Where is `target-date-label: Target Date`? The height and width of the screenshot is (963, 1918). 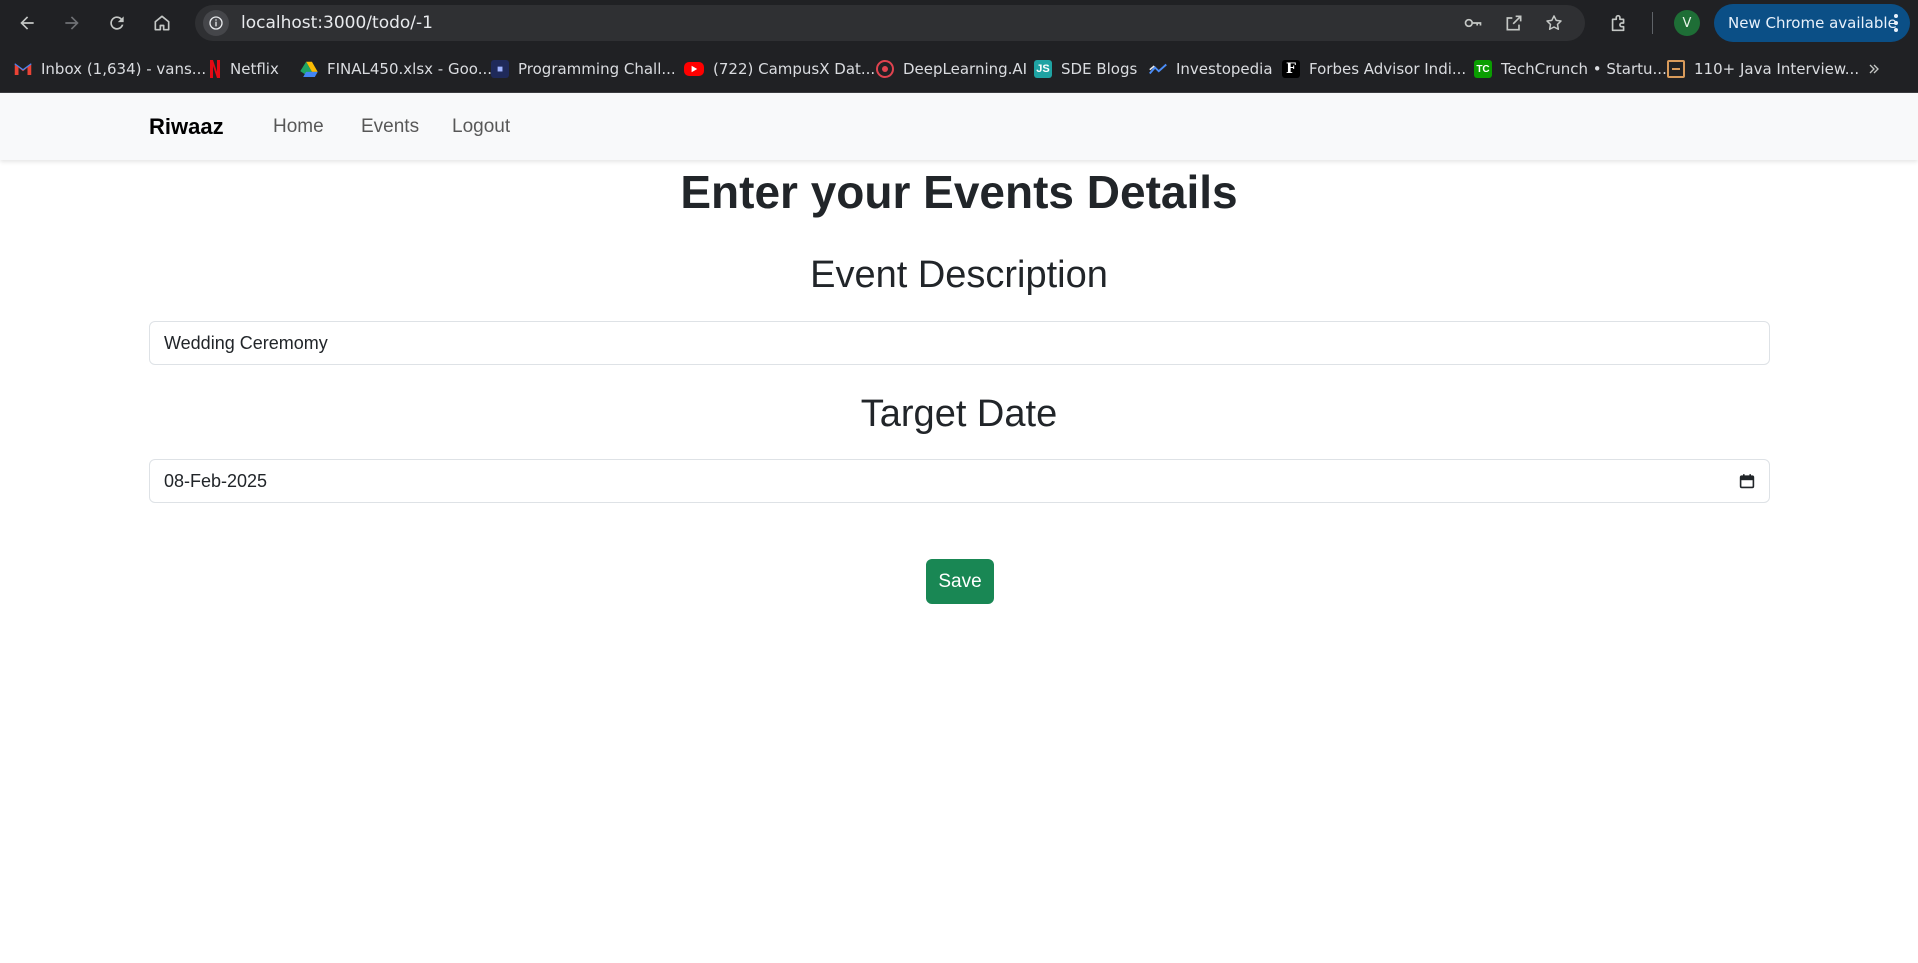 target-date-label: Target Date is located at coordinates (959, 414).